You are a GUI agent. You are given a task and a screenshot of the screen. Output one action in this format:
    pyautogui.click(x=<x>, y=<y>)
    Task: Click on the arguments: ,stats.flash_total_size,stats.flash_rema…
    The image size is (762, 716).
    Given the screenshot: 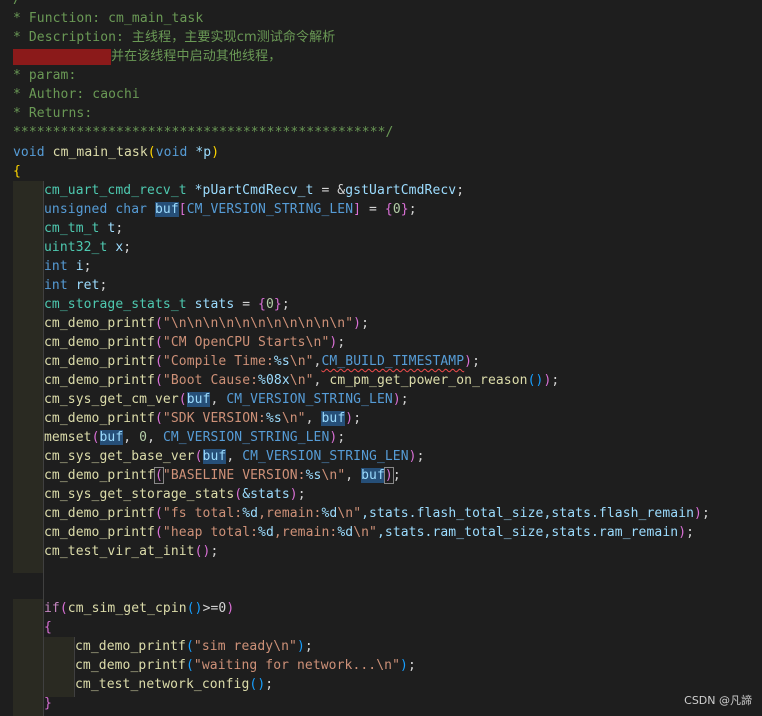 What is the action you would take?
    pyautogui.click(x=528, y=513)
    